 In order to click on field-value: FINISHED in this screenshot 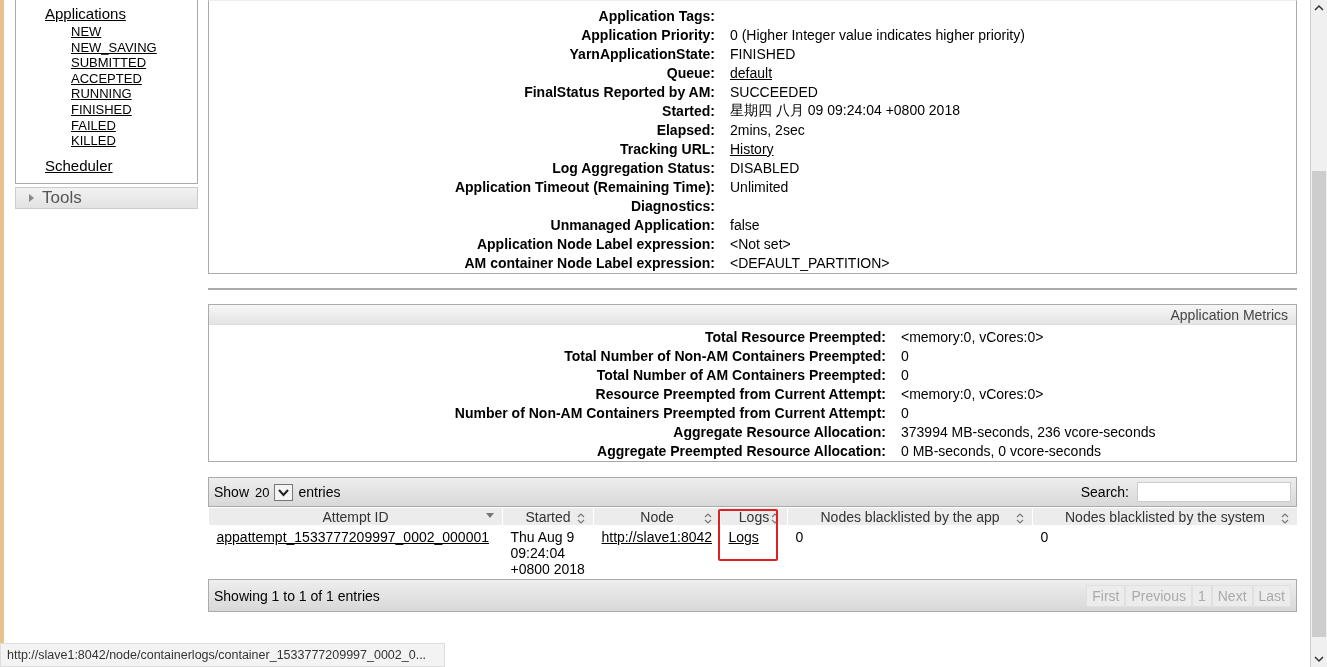, I will do `click(763, 53)`.